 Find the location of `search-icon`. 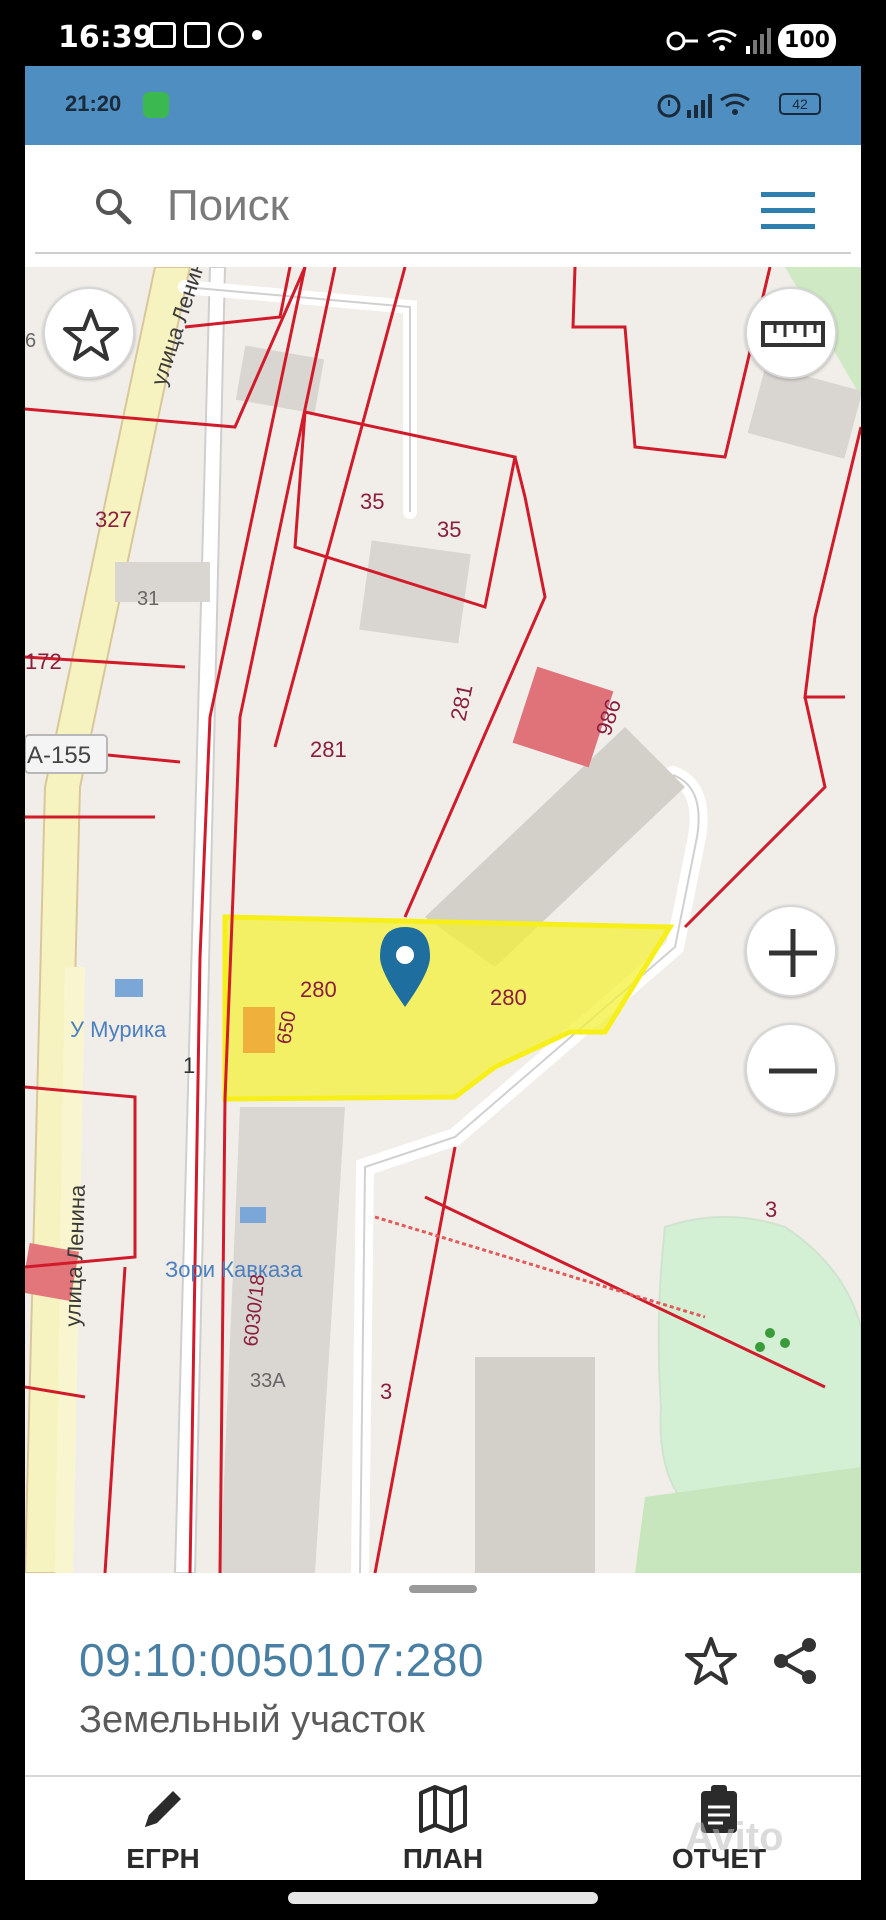

search-icon is located at coordinates (113, 206).